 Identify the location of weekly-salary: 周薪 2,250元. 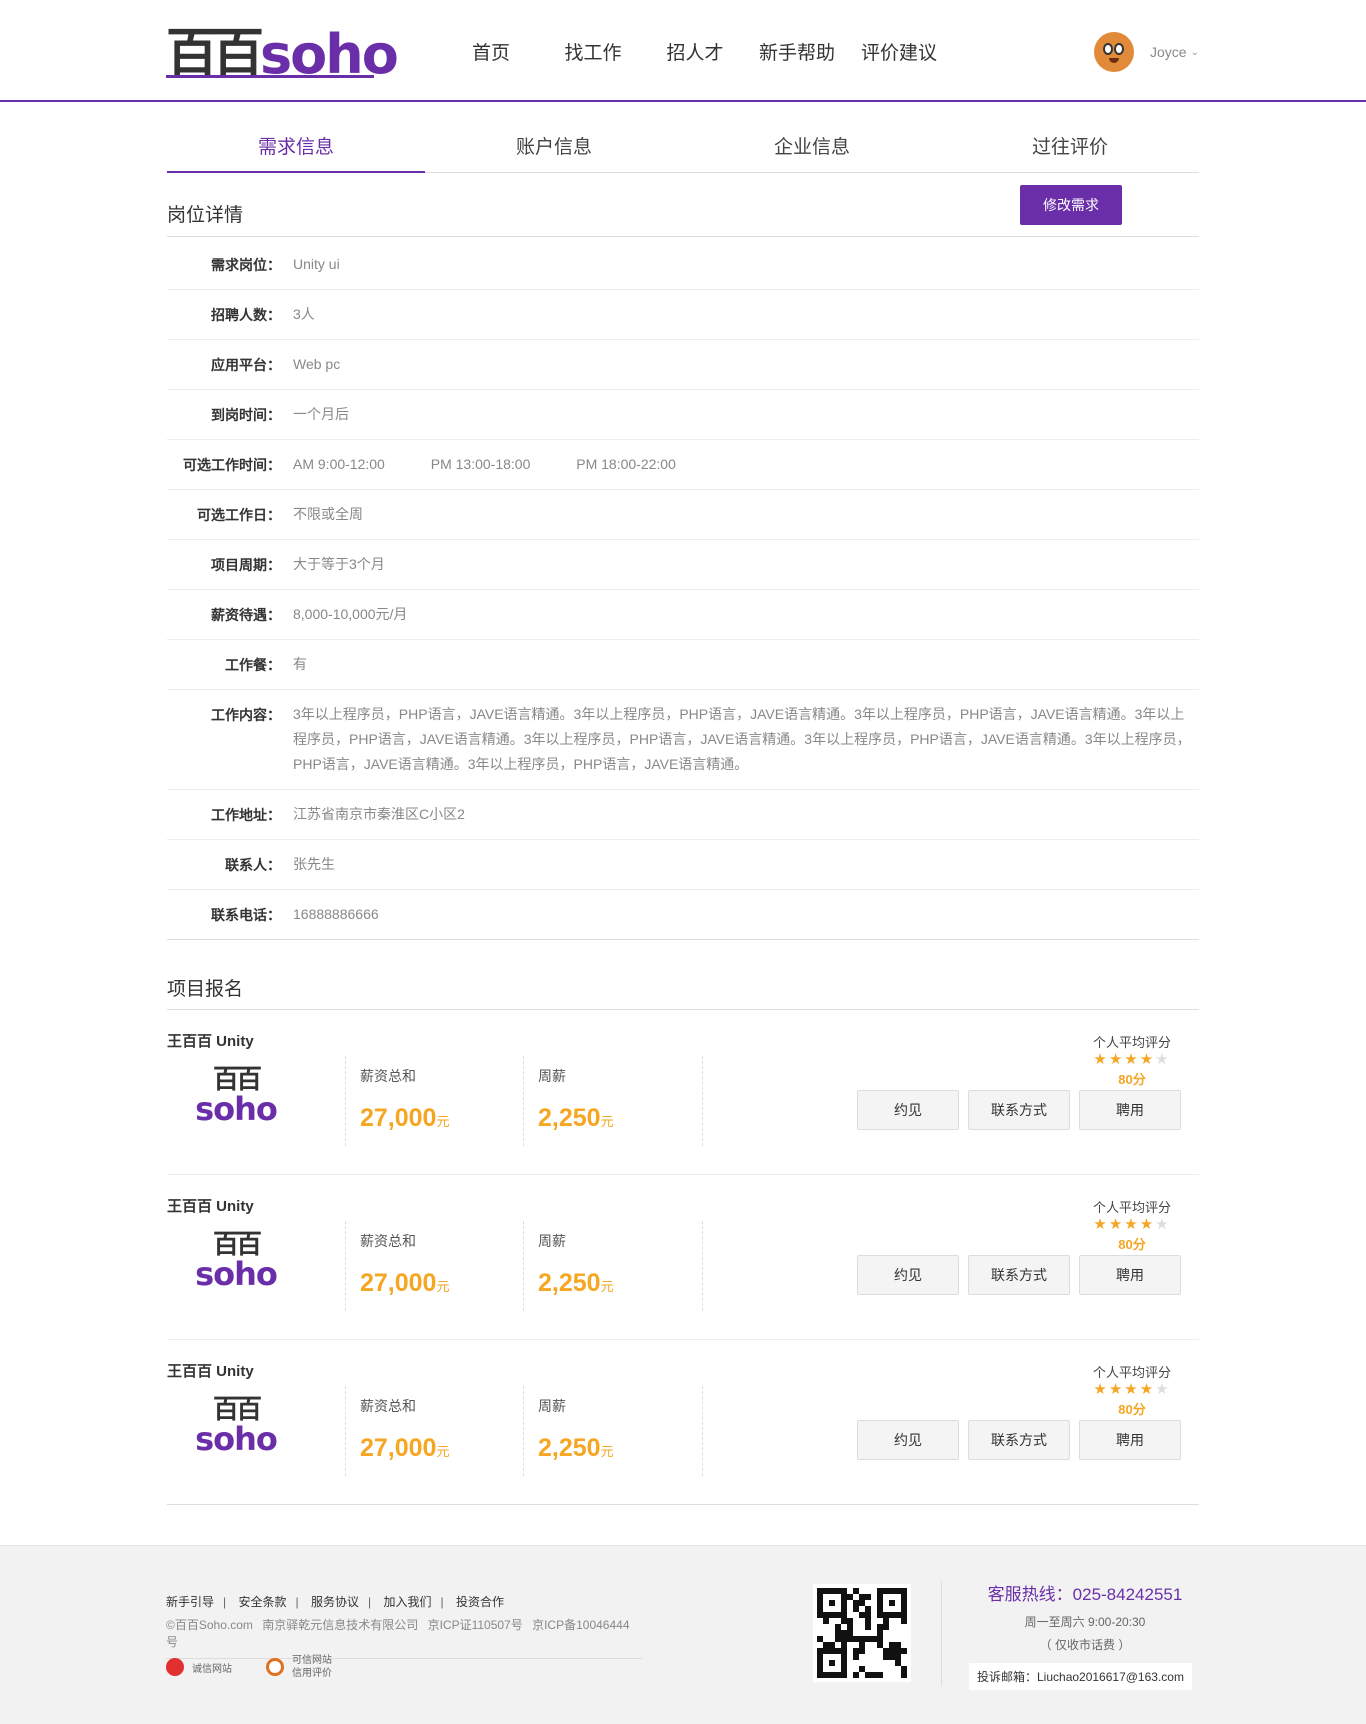
(613, 1101).